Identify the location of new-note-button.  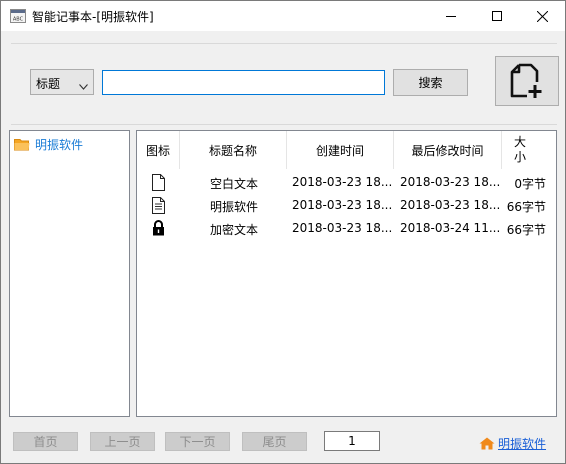
(527, 81).